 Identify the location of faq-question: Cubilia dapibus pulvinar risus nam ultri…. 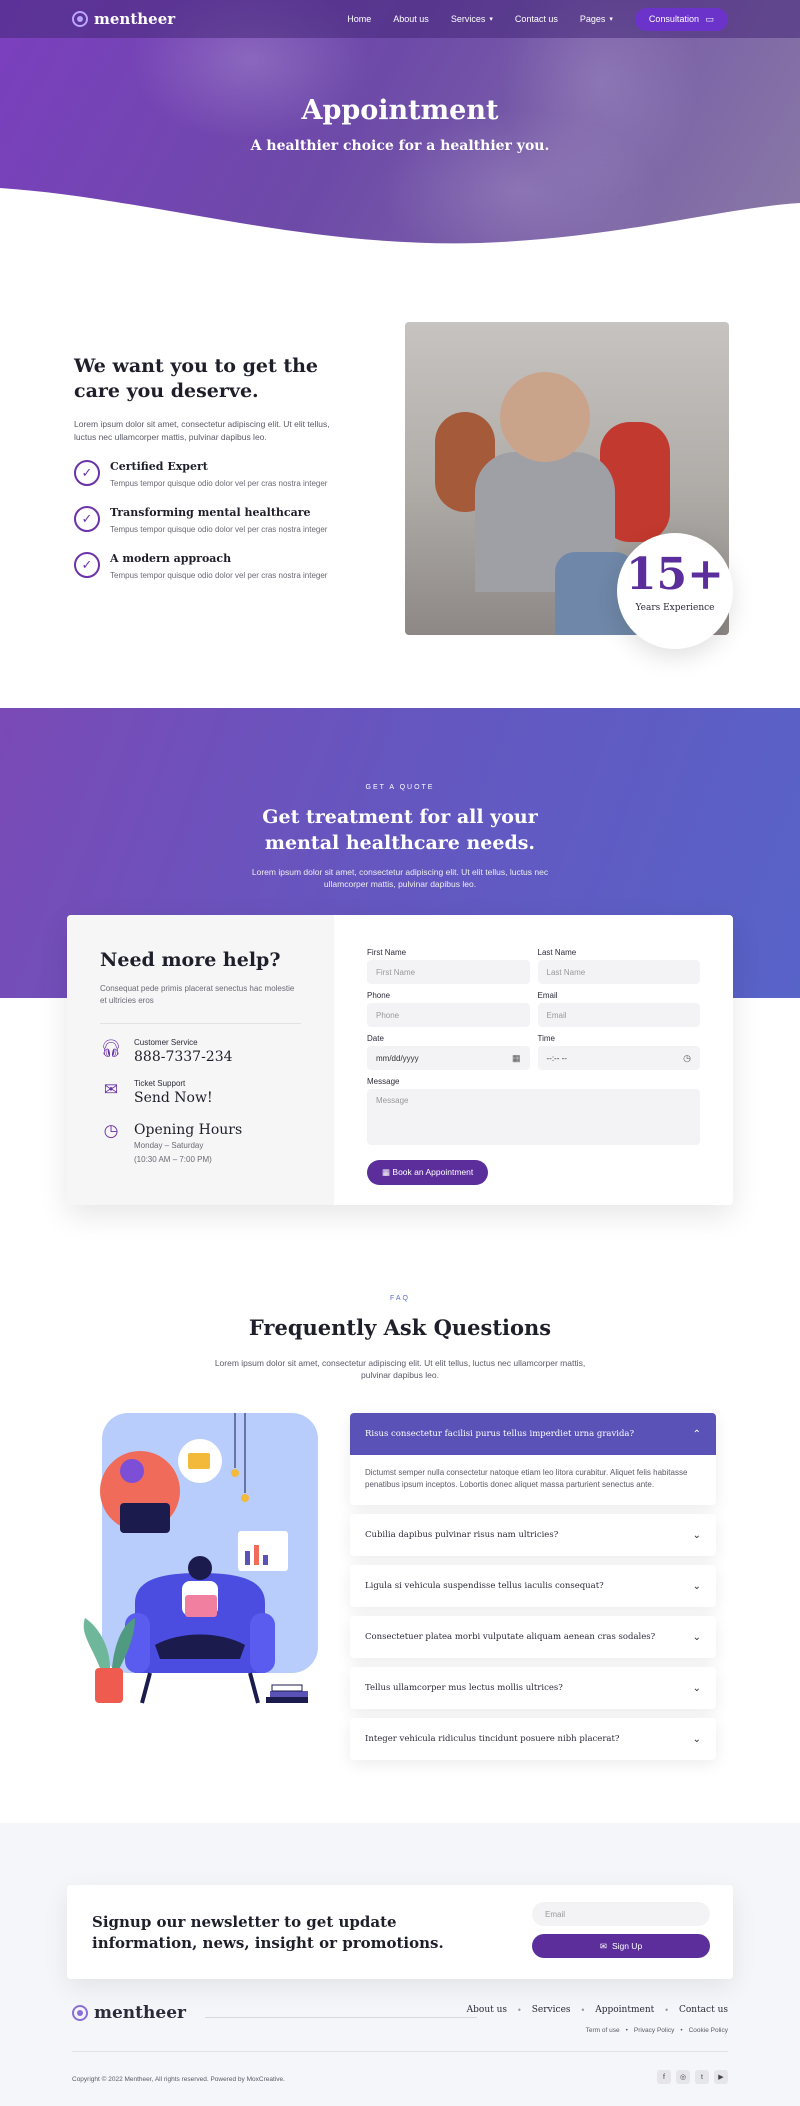
(462, 1535).